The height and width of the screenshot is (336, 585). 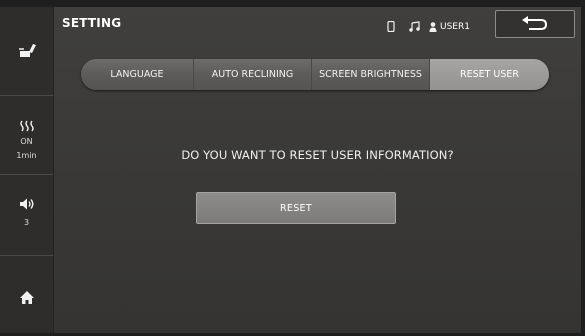 What do you see at coordinates (26, 141) in the screenshot?
I see `heater-state: ON` at bounding box center [26, 141].